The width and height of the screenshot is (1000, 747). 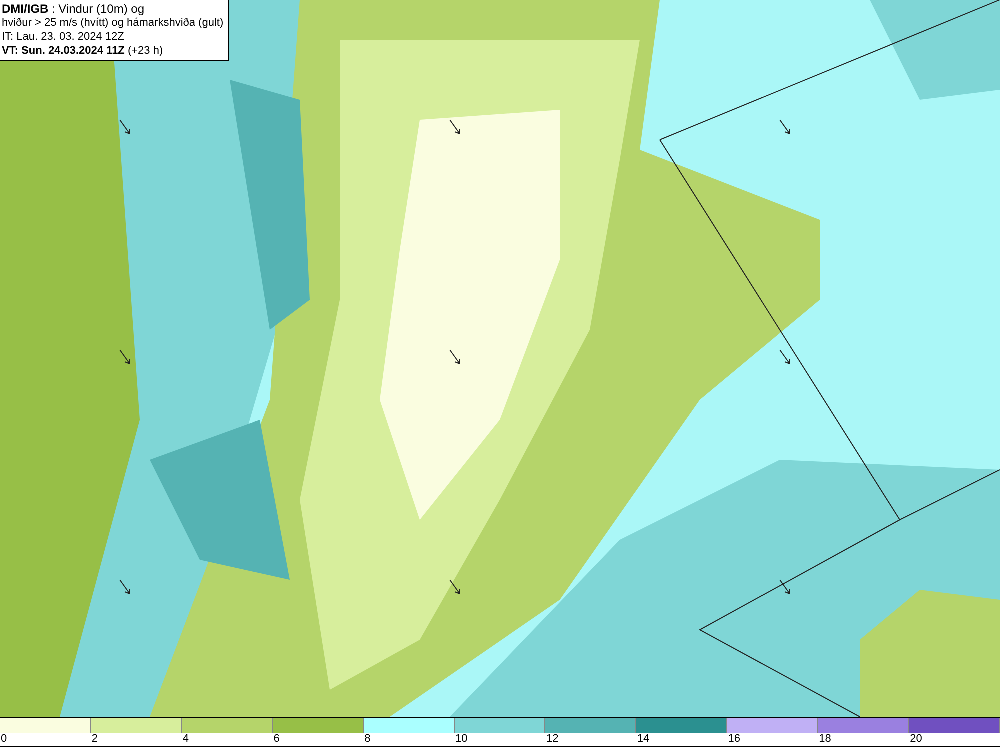 What do you see at coordinates (552, 739) in the screenshot?
I see `legend-label: 12` at bounding box center [552, 739].